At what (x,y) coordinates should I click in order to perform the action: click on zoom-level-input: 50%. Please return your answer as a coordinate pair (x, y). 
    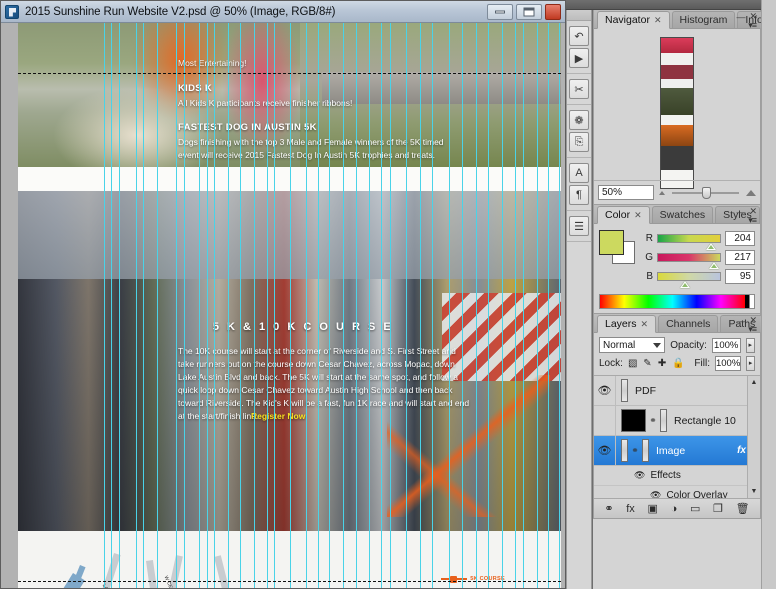
    Looking at the image, I should click on (626, 192).